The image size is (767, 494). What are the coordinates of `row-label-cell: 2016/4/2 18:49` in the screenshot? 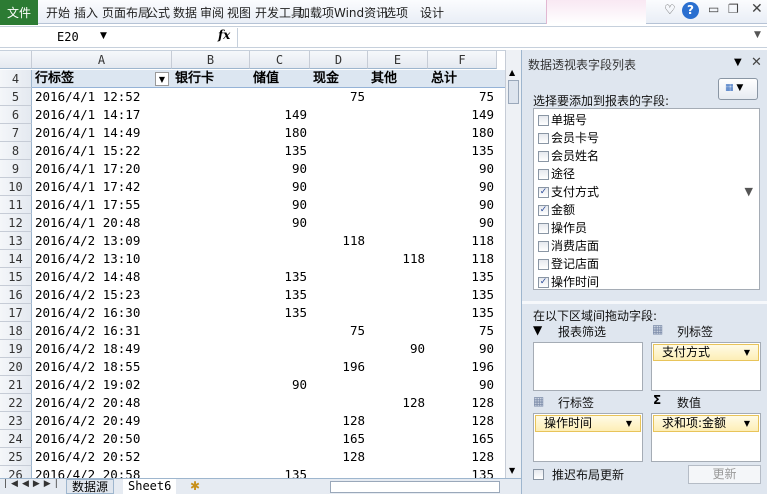 It's located at (103, 349).